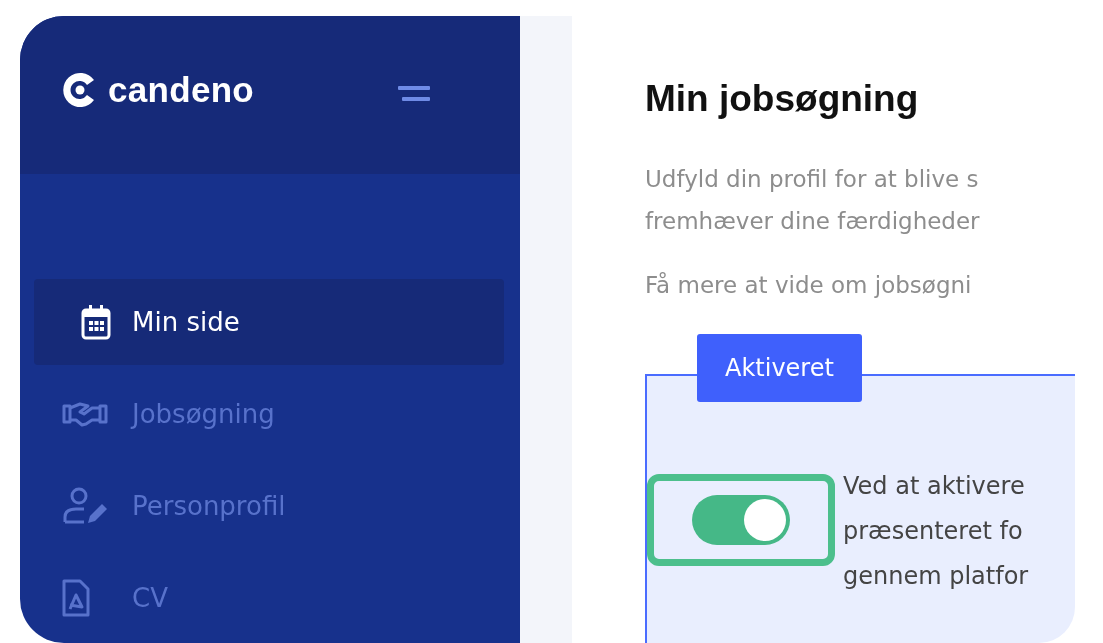 The image size is (1103, 643). I want to click on calendar-icon, so click(96, 322).